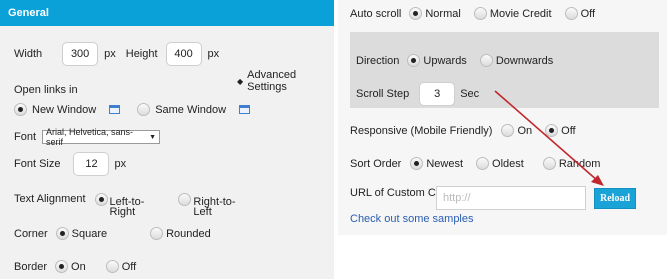 The height and width of the screenshot is (279, 667). Describe the element at coordinates (376, 13) in the screenshot. I see `auto-scroll-label: Auto scroll` at that location.